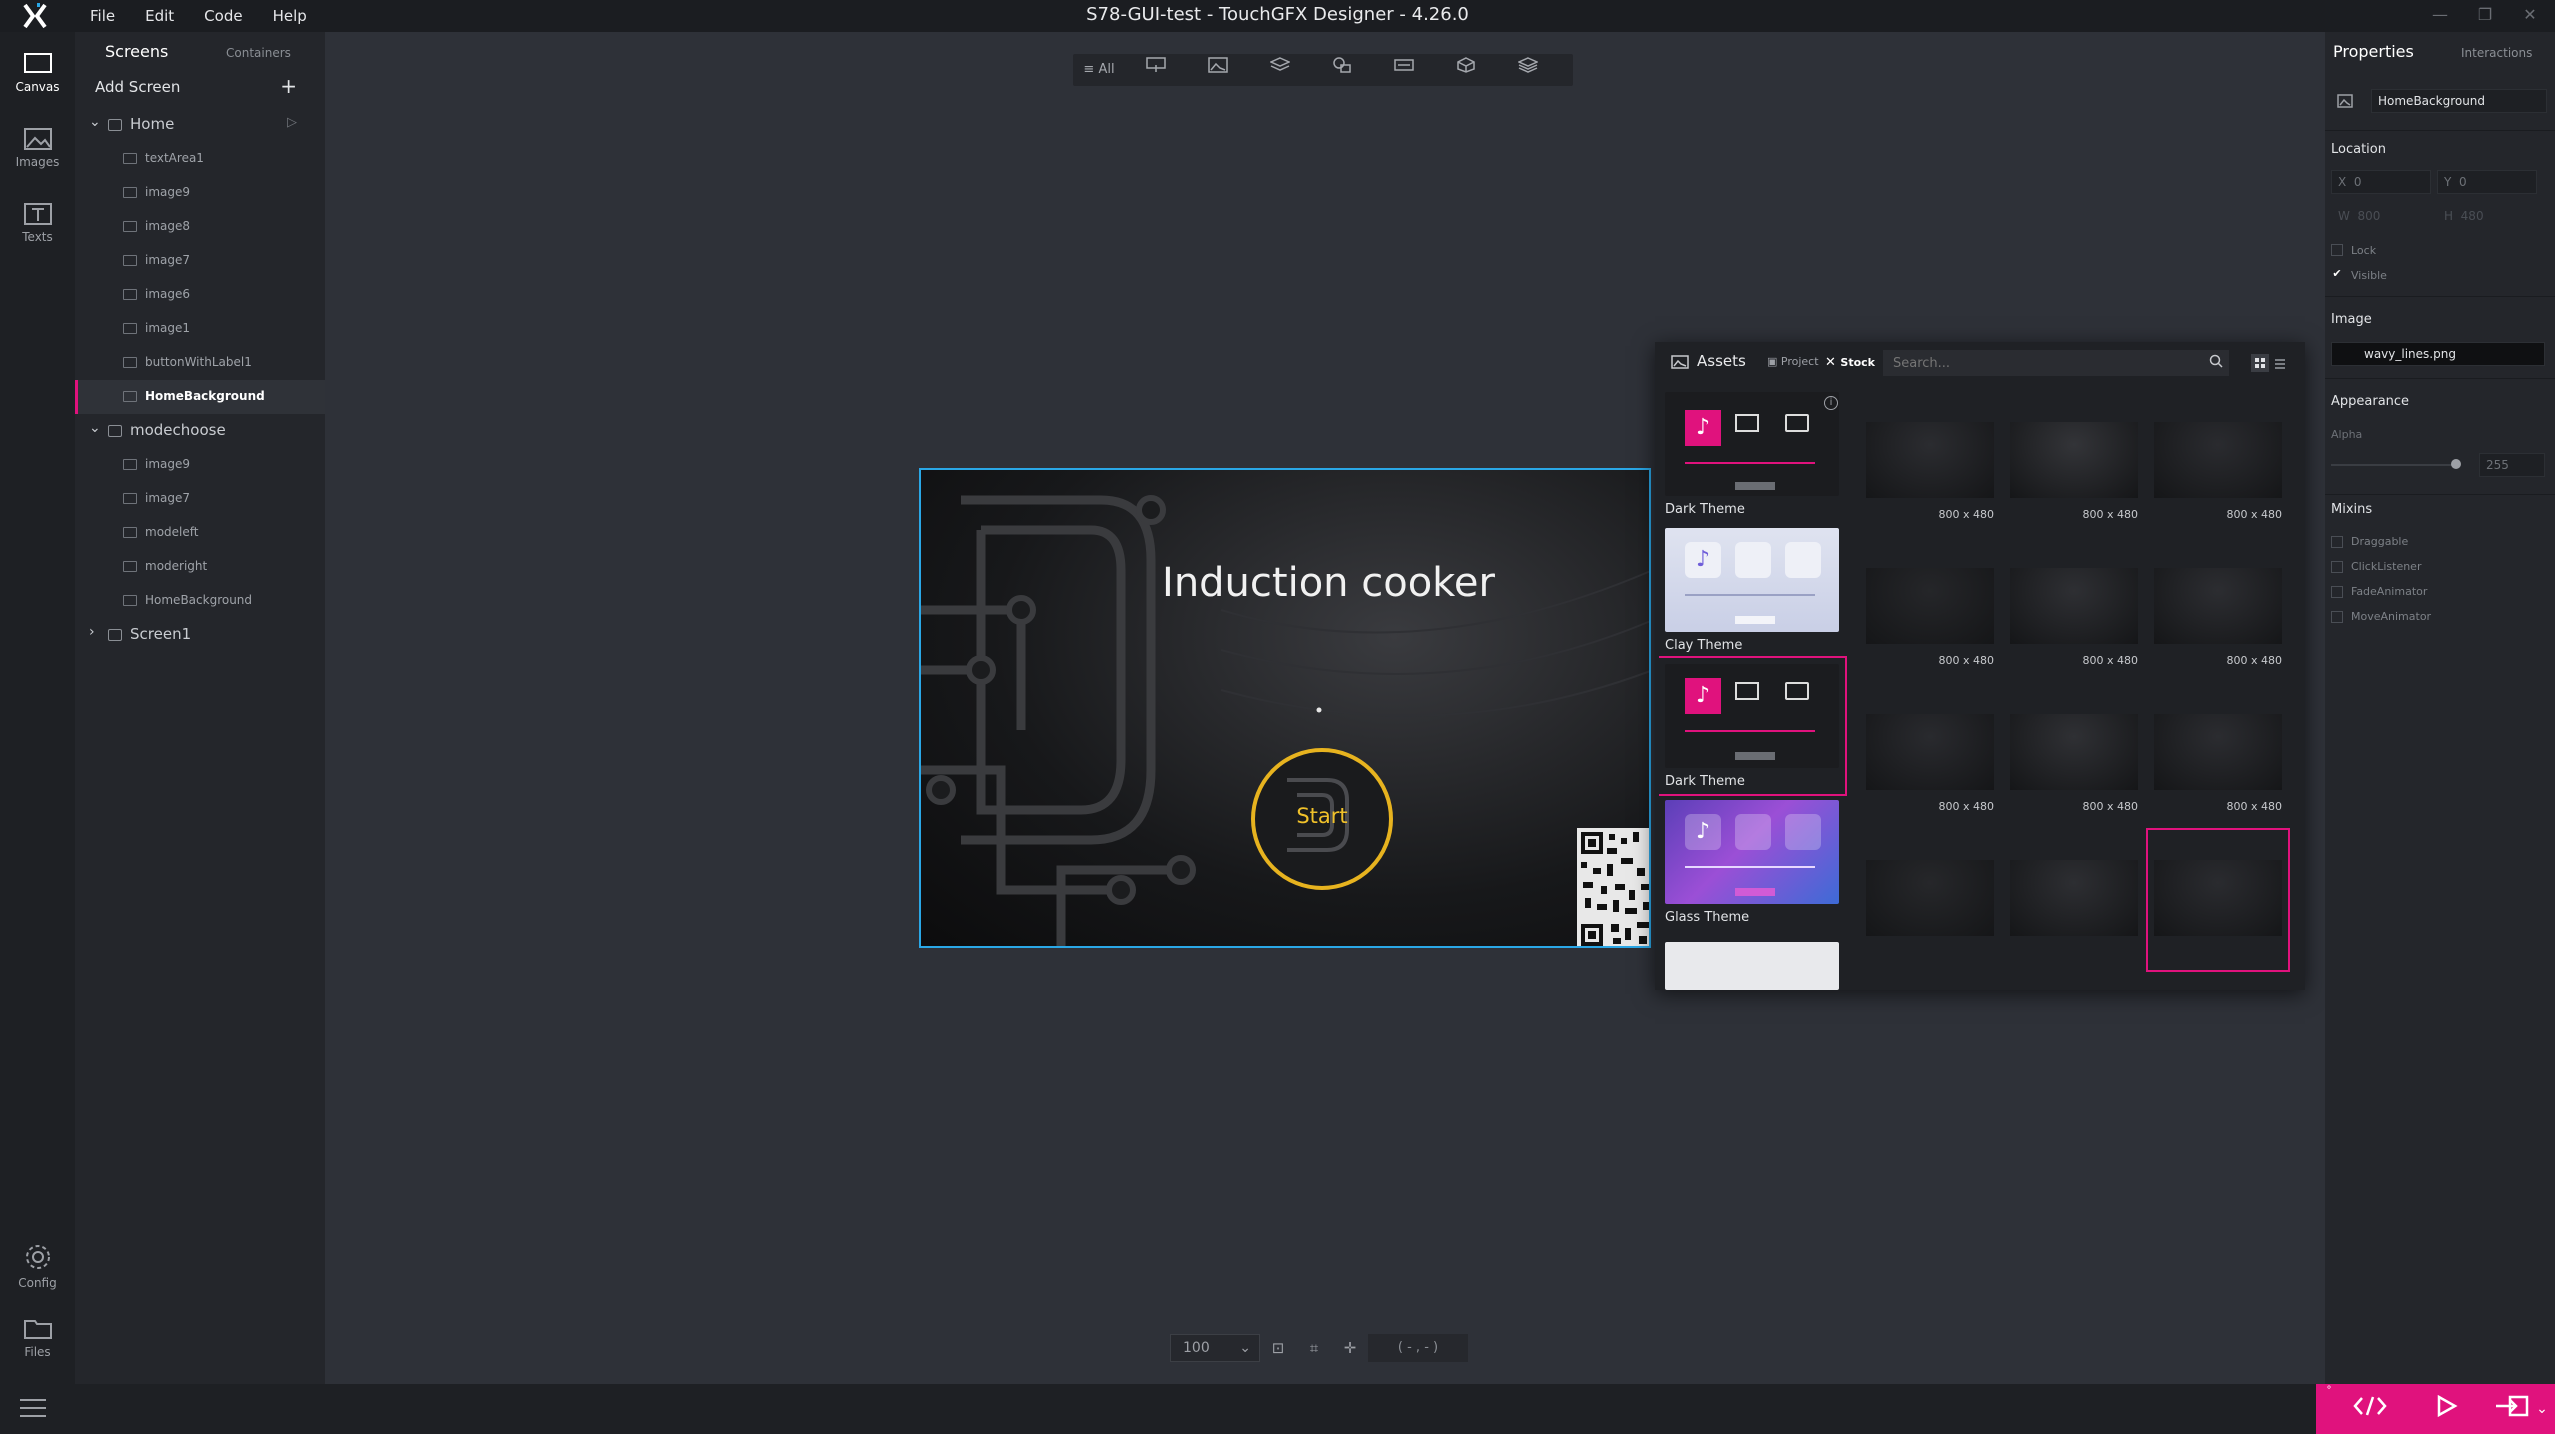 Image resolution: width=2555 pixels, height=1434 pixels. What do you see at coordinates (1218, 70) in the screenshot?
I see `filter-images-icon` at bounding box center [1218, 70].